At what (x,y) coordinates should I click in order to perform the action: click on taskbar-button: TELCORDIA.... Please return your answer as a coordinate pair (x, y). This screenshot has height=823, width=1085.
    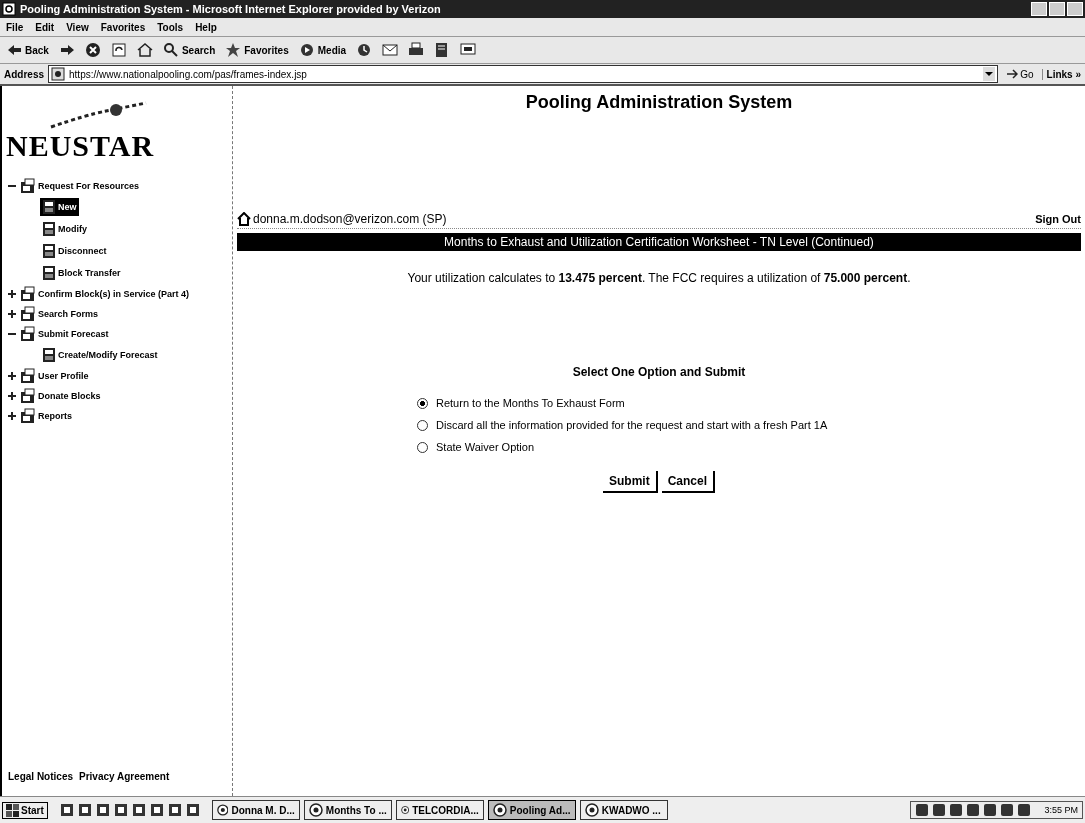
    Looking at the image, I should click on (439, 810).